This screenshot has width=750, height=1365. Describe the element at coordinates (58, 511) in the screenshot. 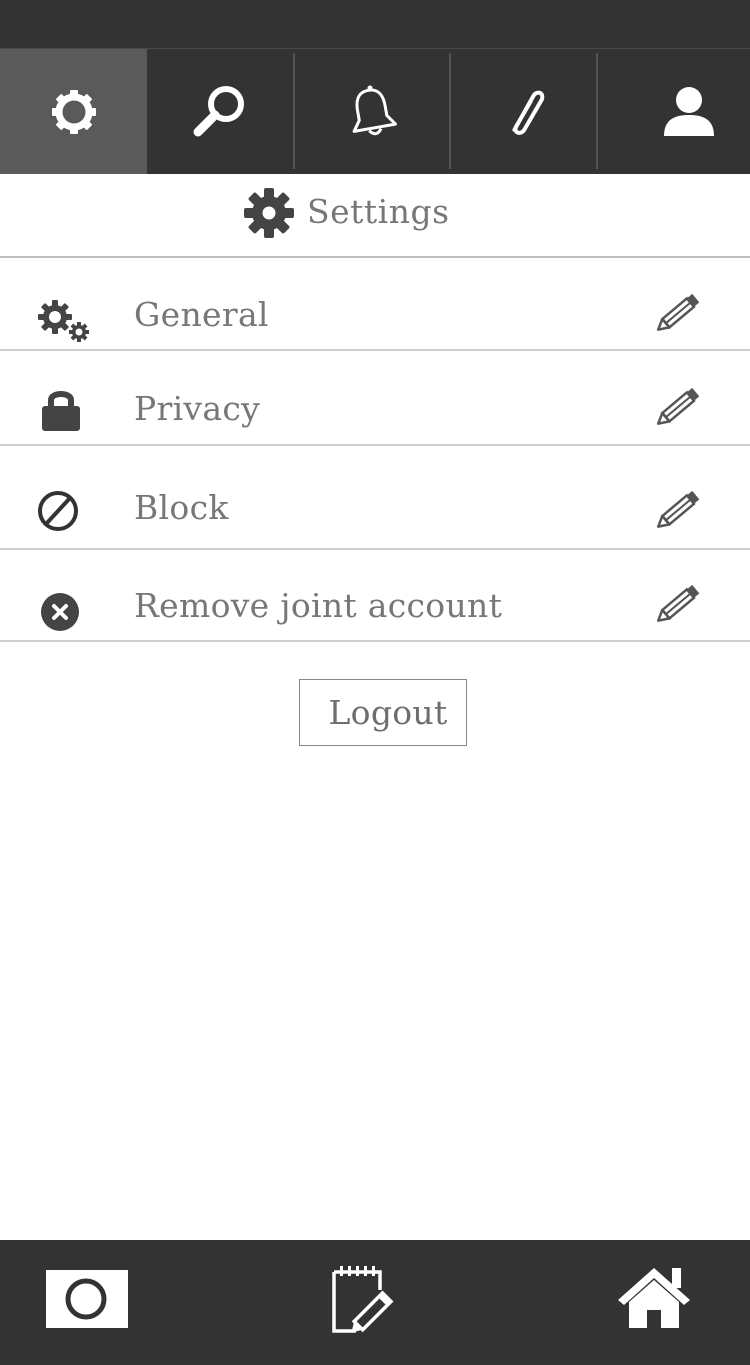

I see `block-icon` at that location.